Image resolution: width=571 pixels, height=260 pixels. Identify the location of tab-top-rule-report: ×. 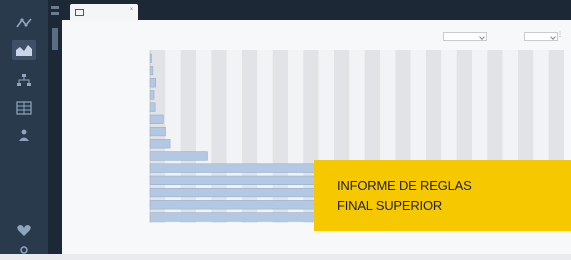
(104, 12).